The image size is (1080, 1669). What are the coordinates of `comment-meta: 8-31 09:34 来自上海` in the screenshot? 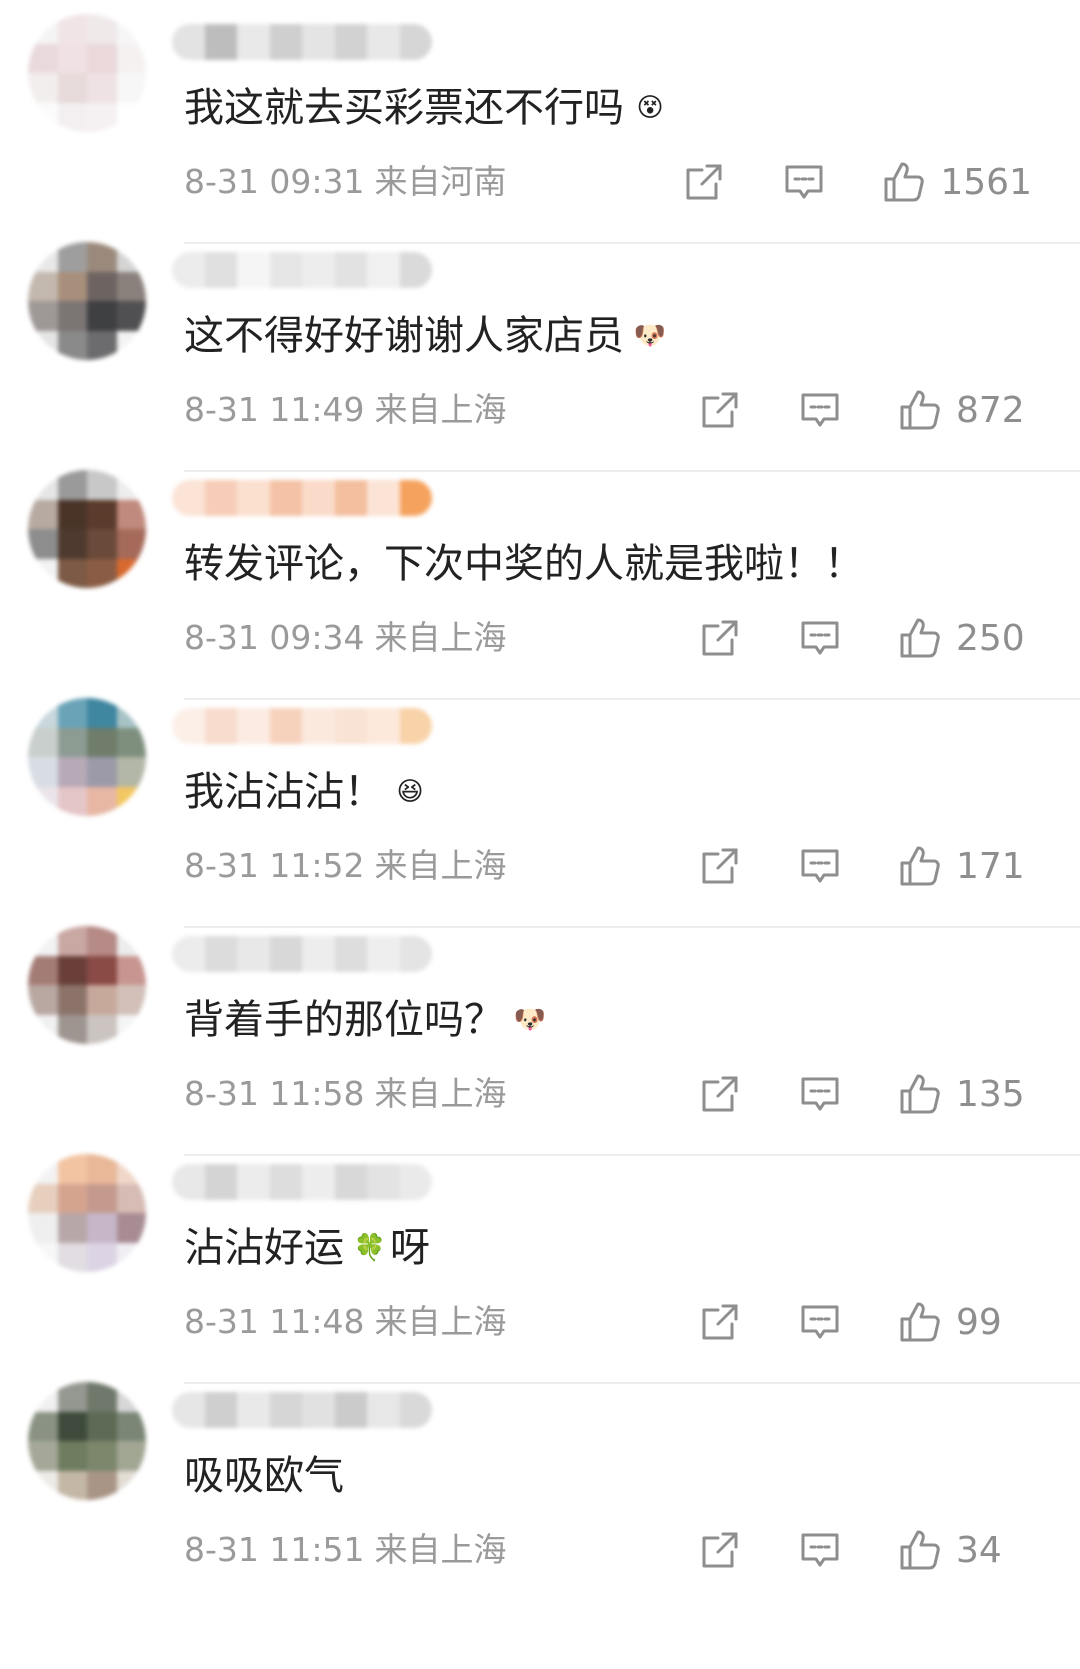 It's located at (345, 638).